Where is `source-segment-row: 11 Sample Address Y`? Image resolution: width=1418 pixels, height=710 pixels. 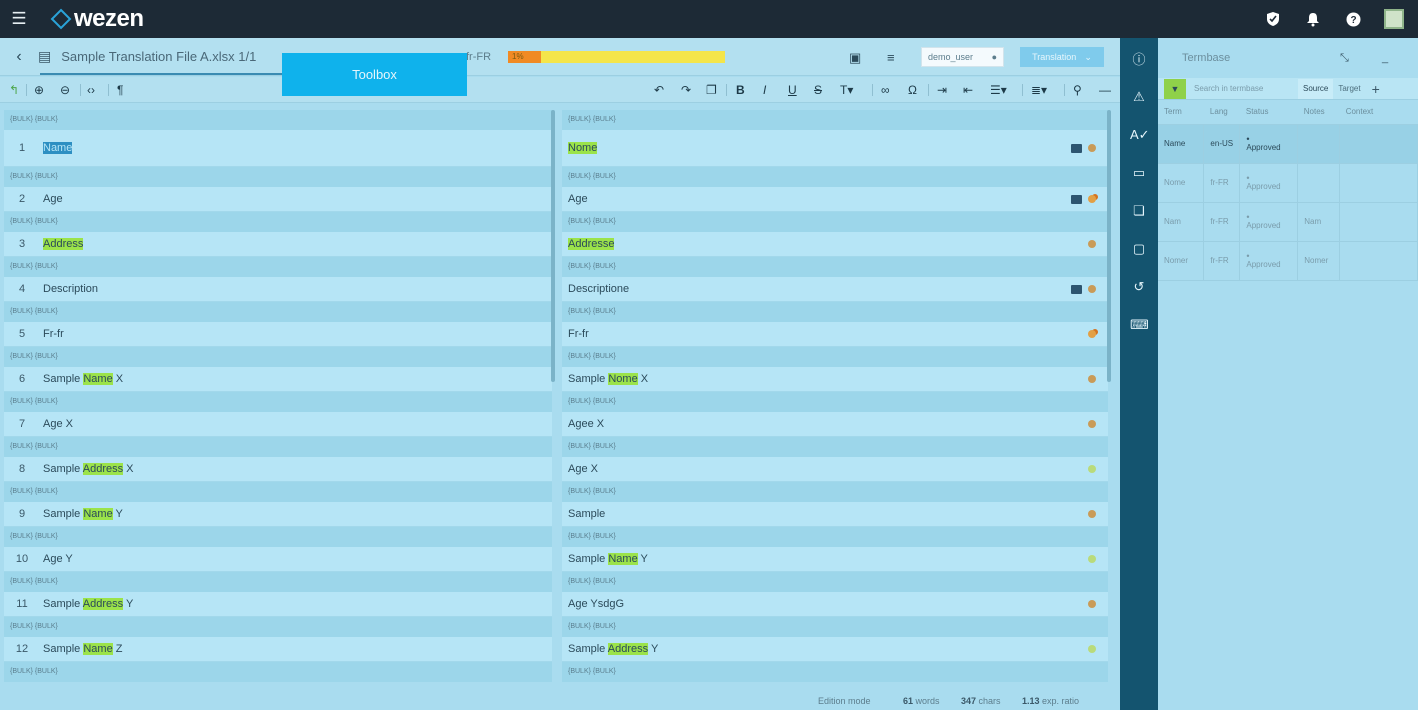 source-segment-row: 11 Sample Address Y is located at coordinates (278, 604).